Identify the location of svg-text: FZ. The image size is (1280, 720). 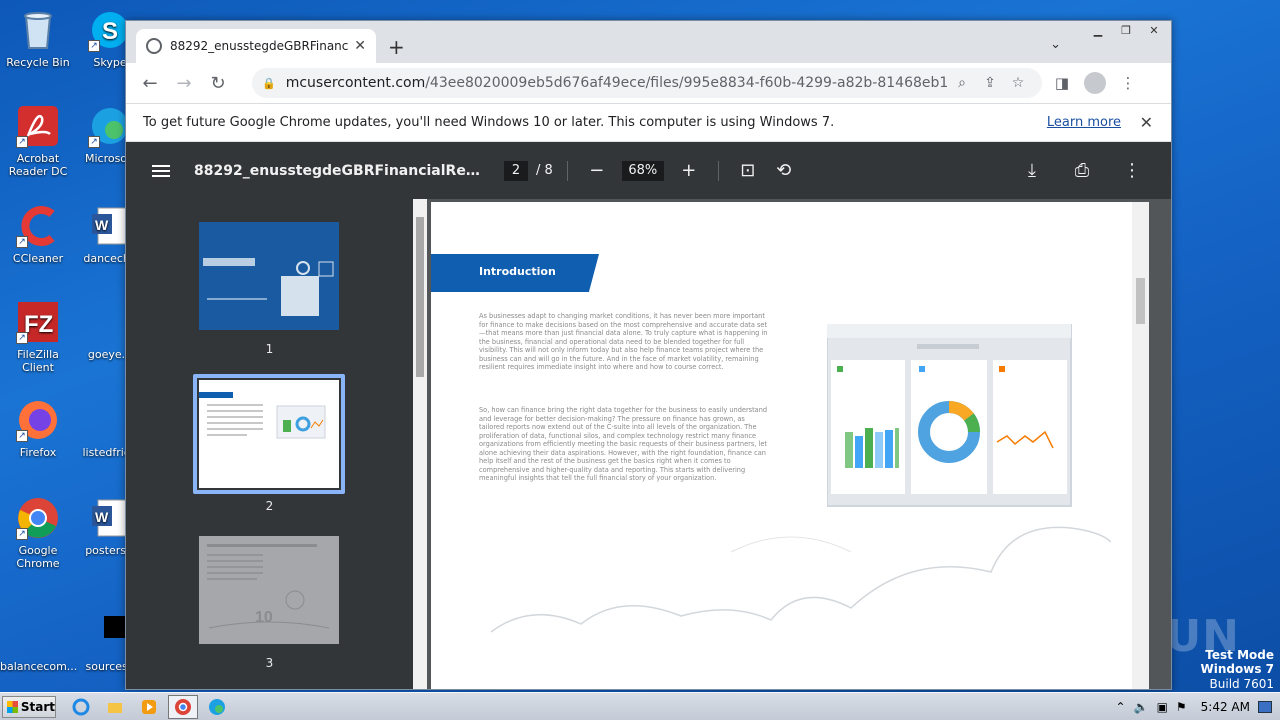
(38, 324).